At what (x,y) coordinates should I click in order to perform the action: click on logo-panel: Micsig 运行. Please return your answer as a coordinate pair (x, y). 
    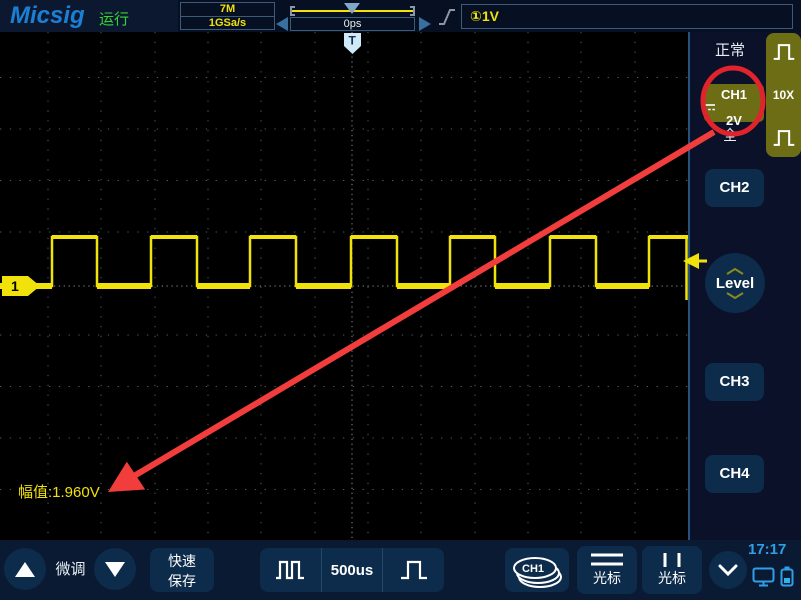
    Looking at the image, I should click on (89, 16).